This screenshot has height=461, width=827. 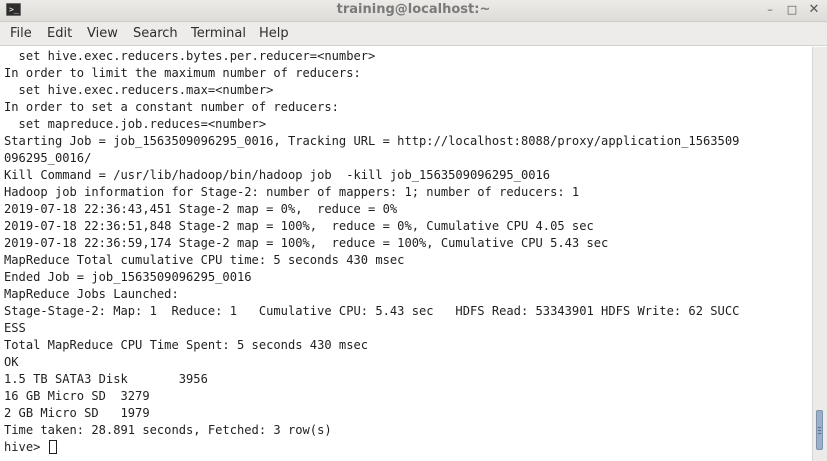 I want to click on terminal-line: set hive.exec.reducers.max=<number>, so click(x=139, y=90).